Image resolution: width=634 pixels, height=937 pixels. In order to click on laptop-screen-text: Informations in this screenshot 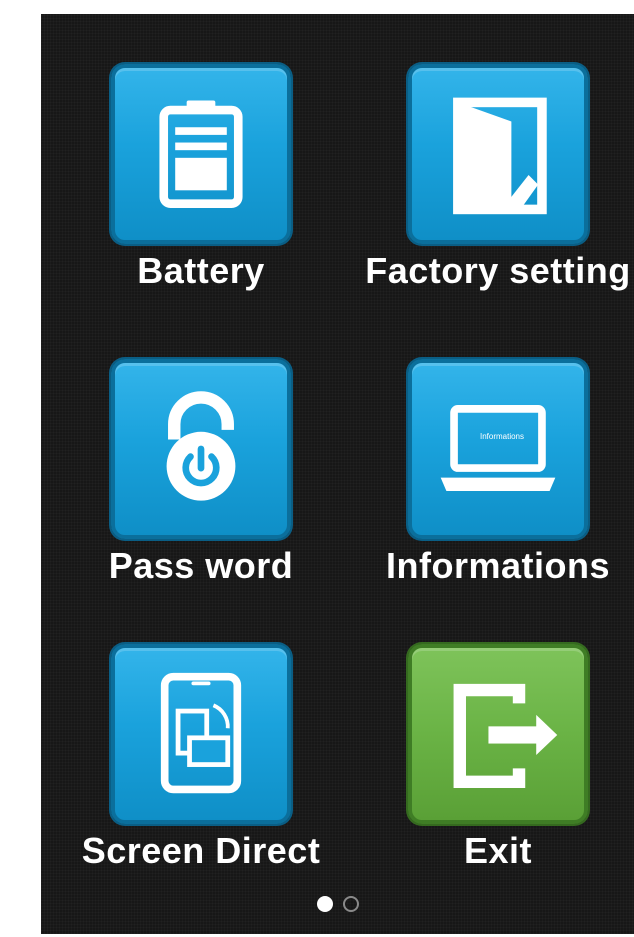, I will do `click(502, 436)`.